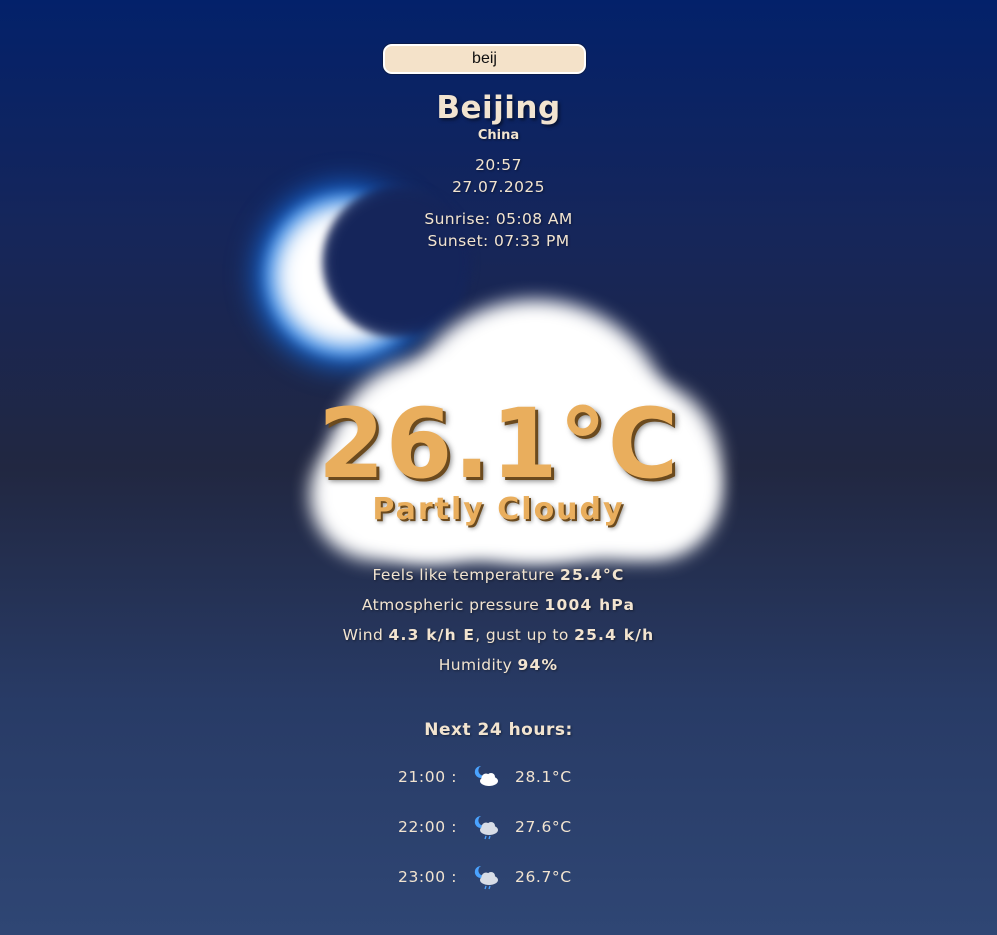 This screenshot has width=997, height=935. I want to click on feels-like-row: Feels like temperature 25.4°C, so click(498, 575).